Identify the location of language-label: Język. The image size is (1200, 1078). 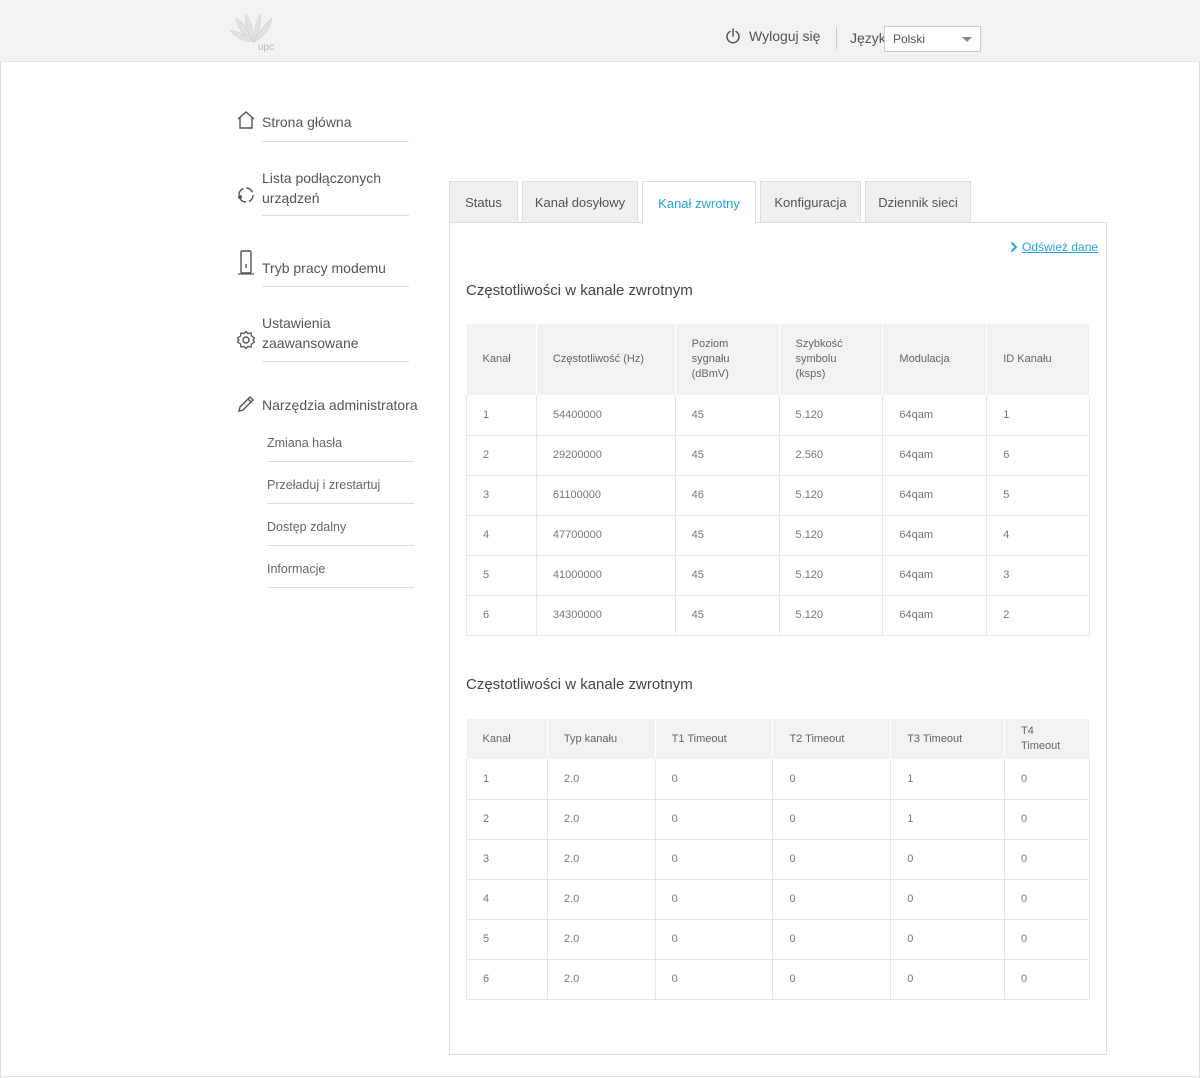
(868, 38).